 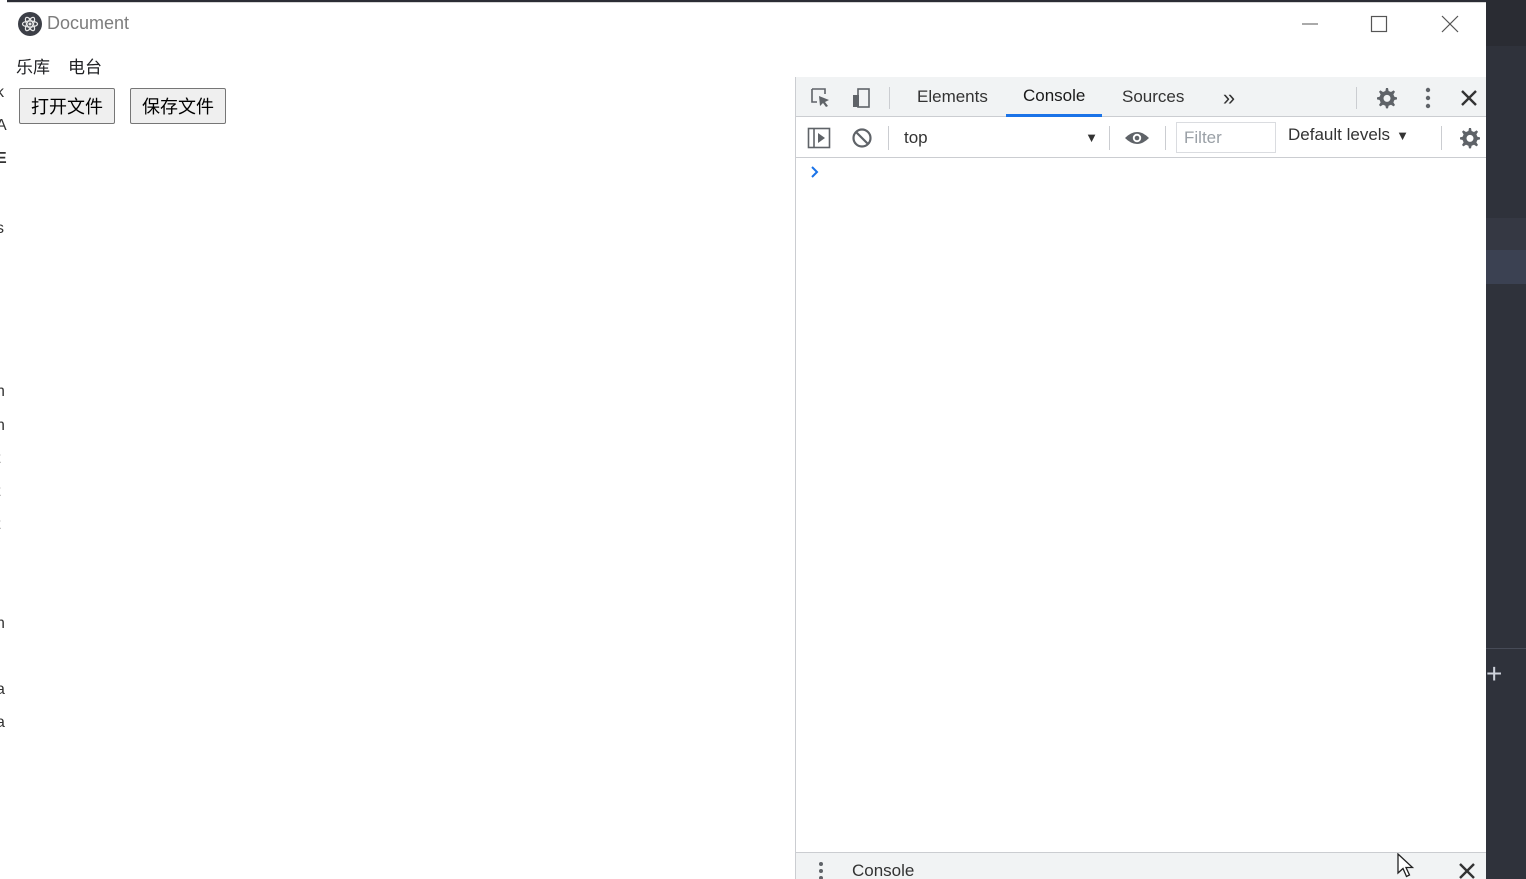 I want to click on title-bar: Document, so click(x=746, y=23).